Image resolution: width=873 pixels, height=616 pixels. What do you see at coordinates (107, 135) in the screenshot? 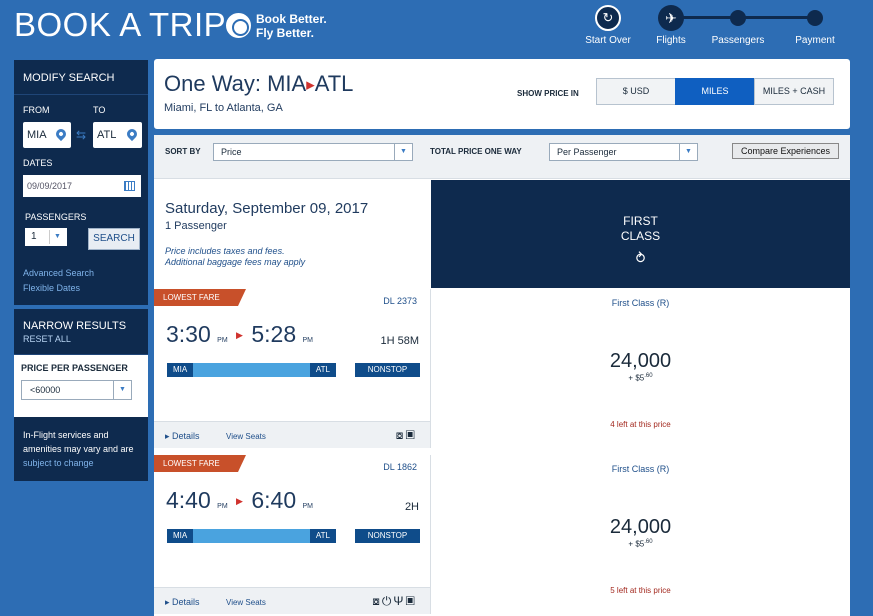
I see `to-value: ATL` at bounding box center [107, 135].